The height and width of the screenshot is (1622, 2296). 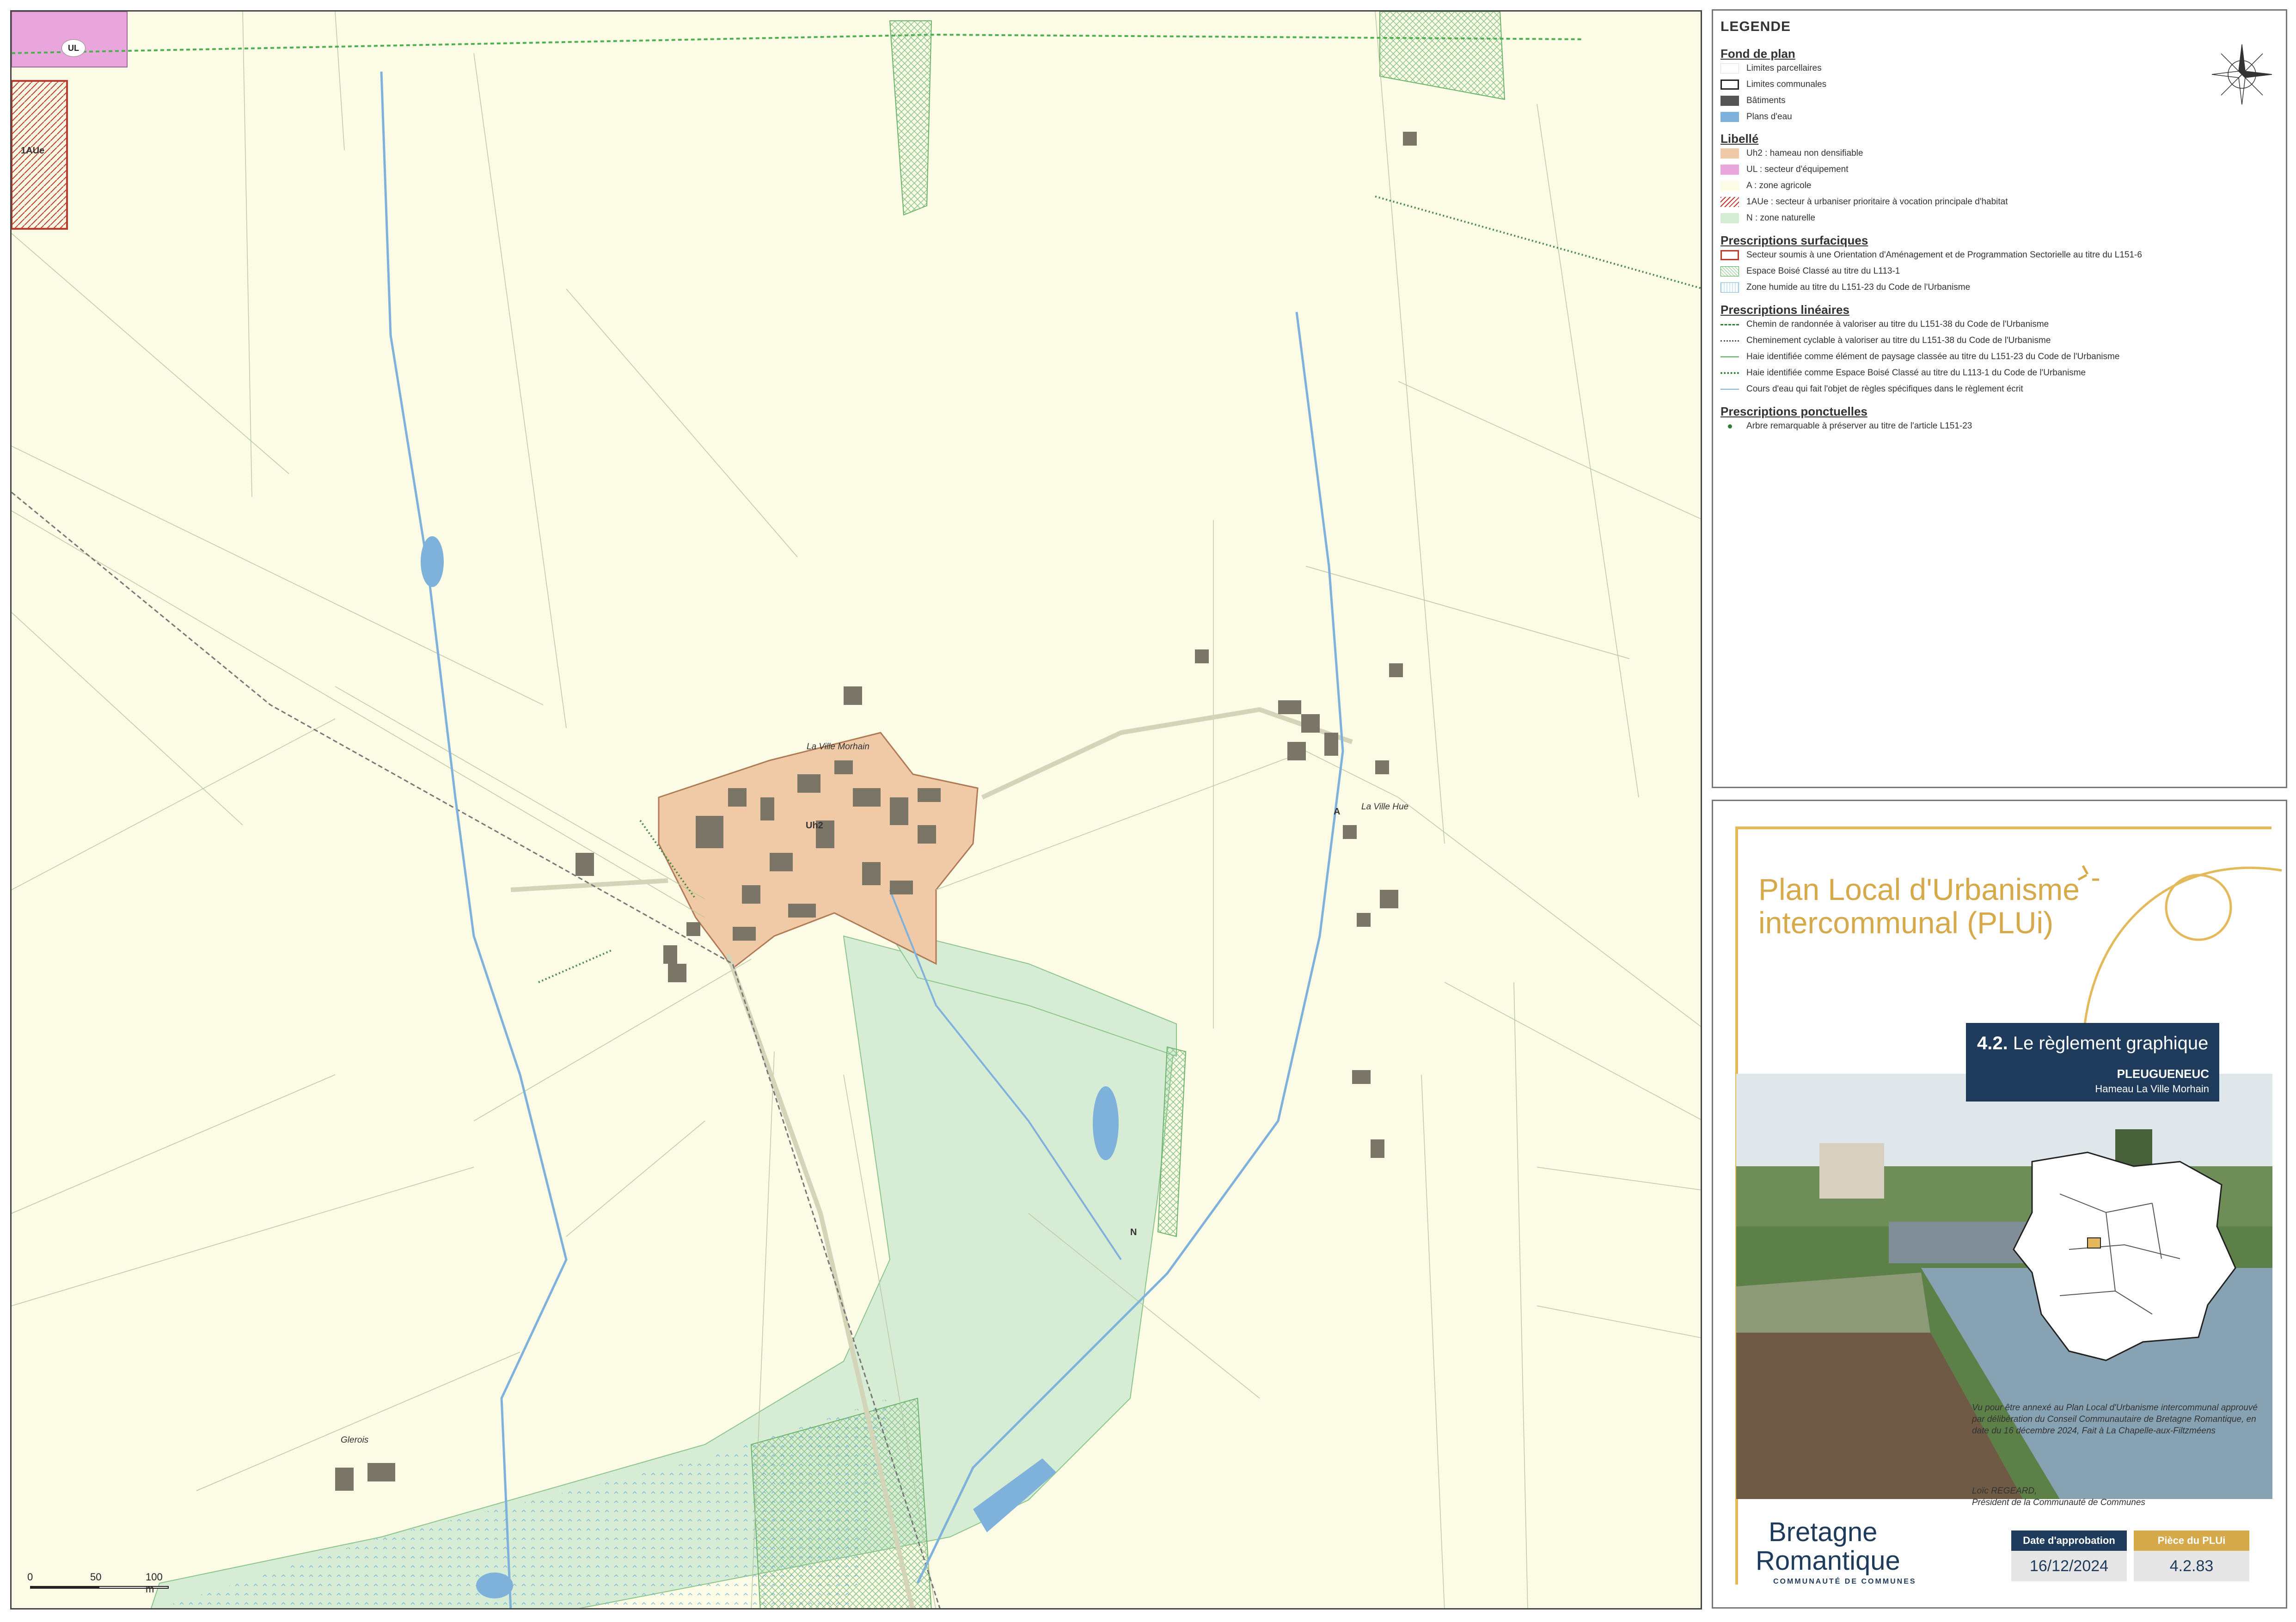 I want to click on buildings-swatch, so click(x=1729, y=101).